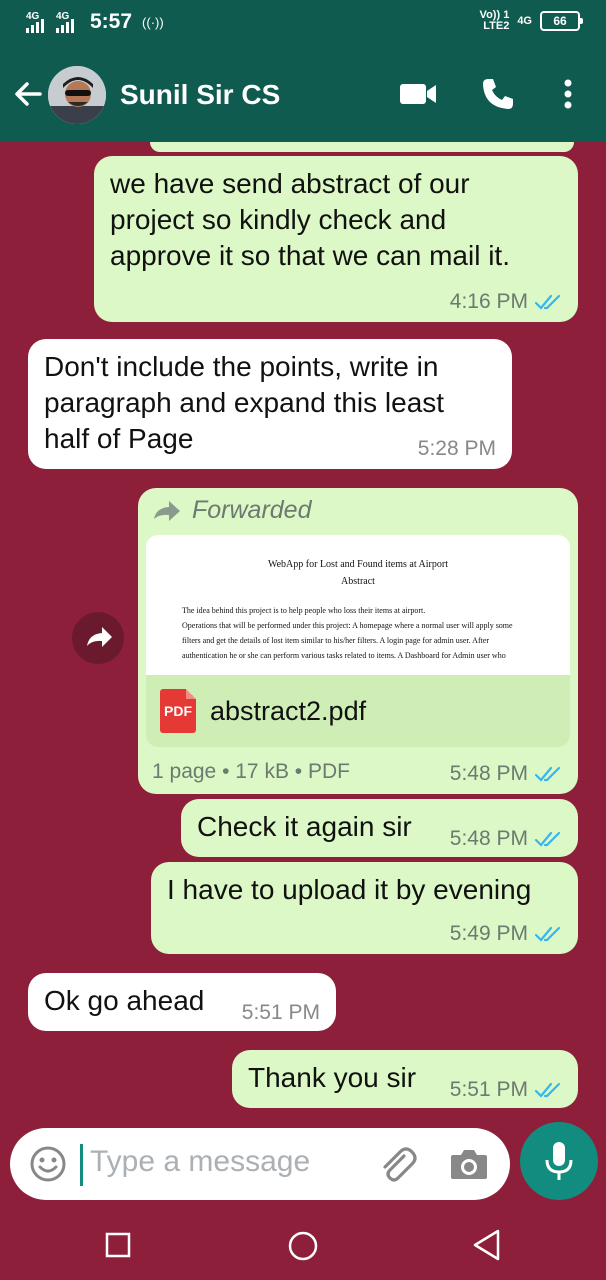 Image resolution: width=606 pixels, height=1280 pixels. I want to click on avatar, so click(77, 95).